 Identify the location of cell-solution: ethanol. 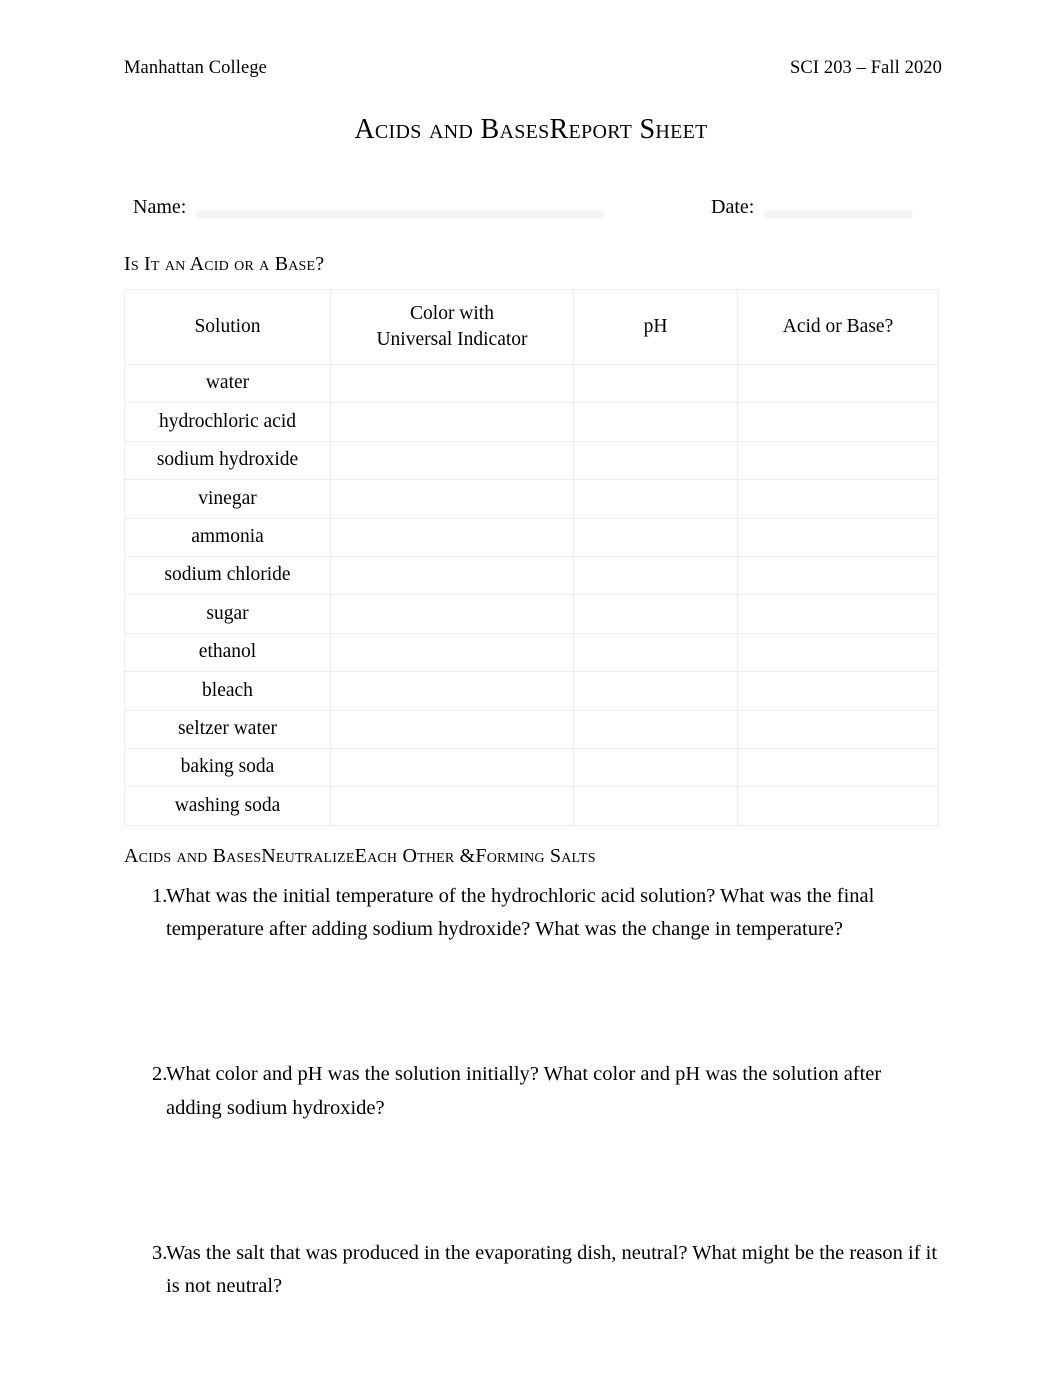
(227, 652).